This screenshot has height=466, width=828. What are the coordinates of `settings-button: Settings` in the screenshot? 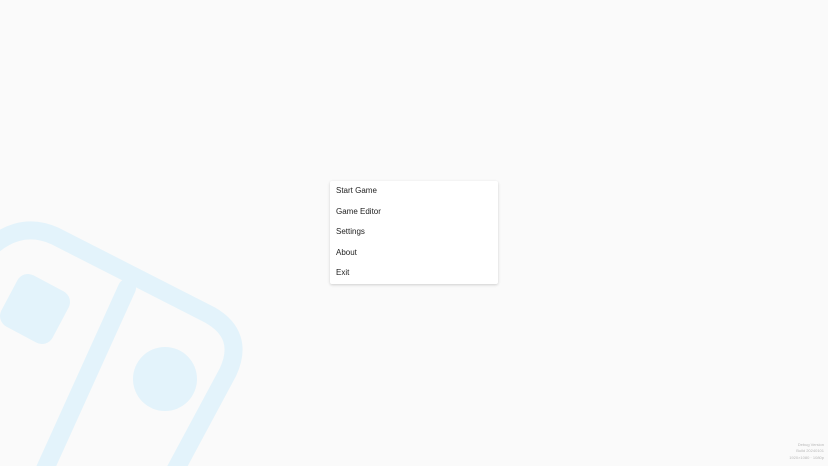 It's located at (414, 232).